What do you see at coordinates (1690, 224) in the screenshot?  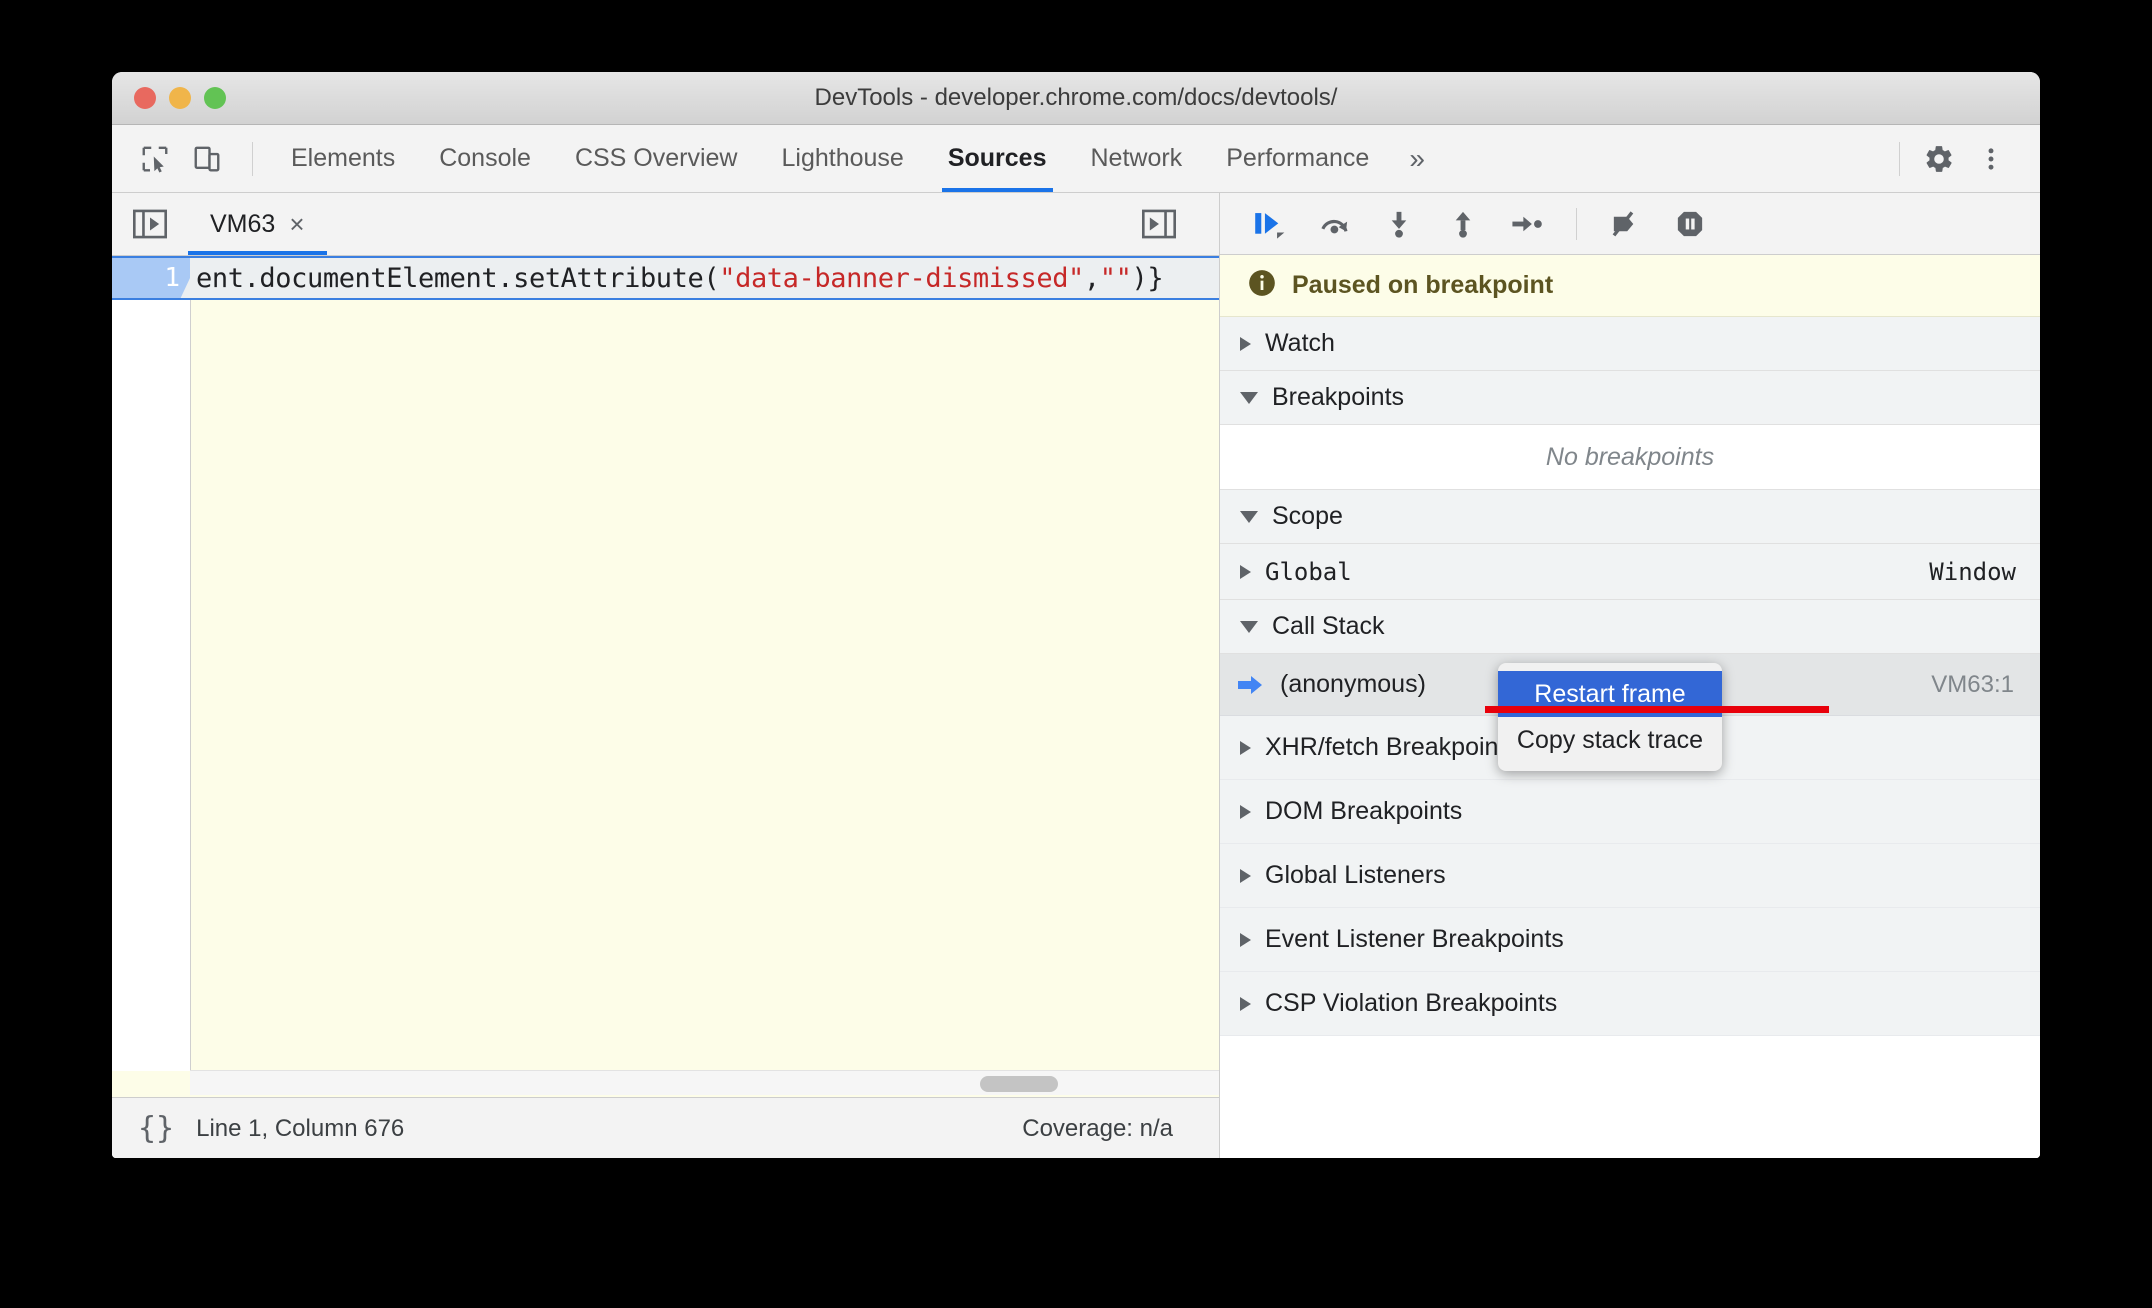 I see `pause-on-exceptions-icon` at bounding box center [1690, 224].